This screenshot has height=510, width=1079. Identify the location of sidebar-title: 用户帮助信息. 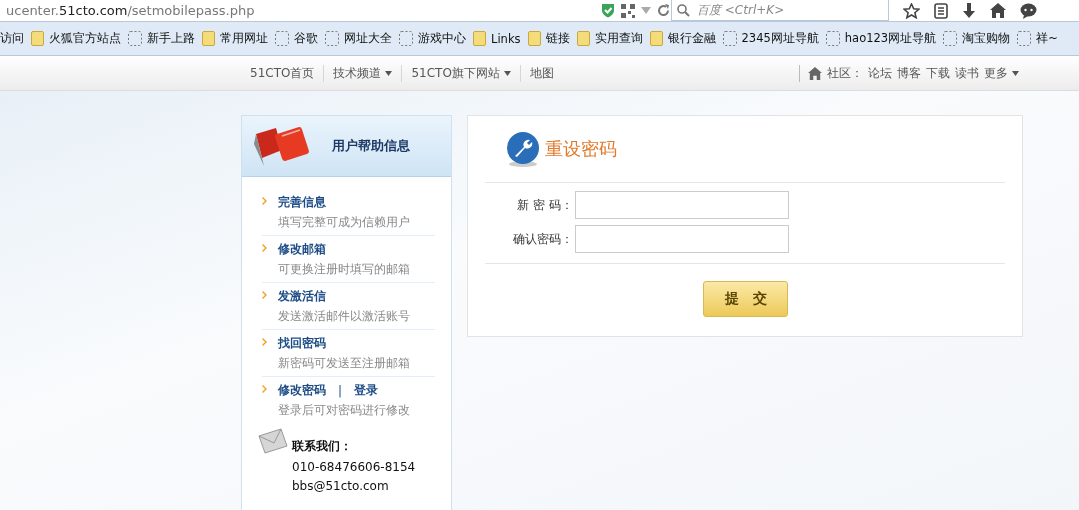
(371, 146).